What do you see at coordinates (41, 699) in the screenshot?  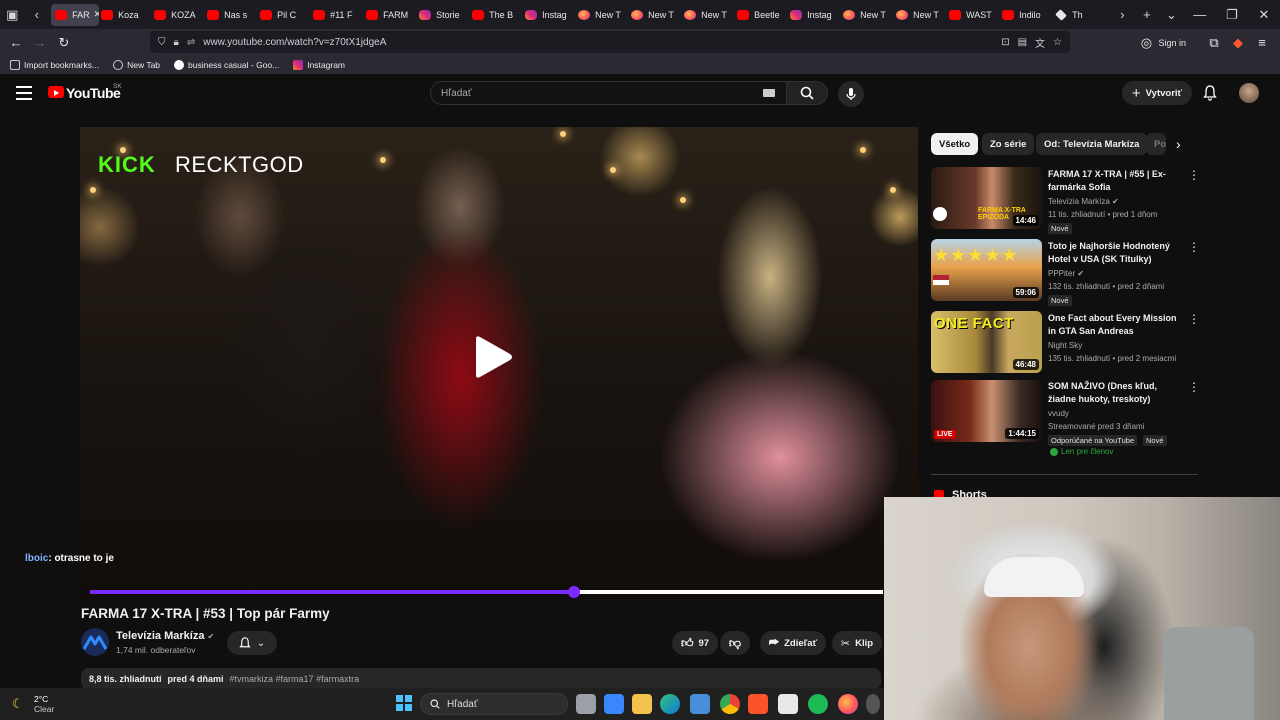 I see `weather-temperature: 2°C` at bounding box center [41, 699].